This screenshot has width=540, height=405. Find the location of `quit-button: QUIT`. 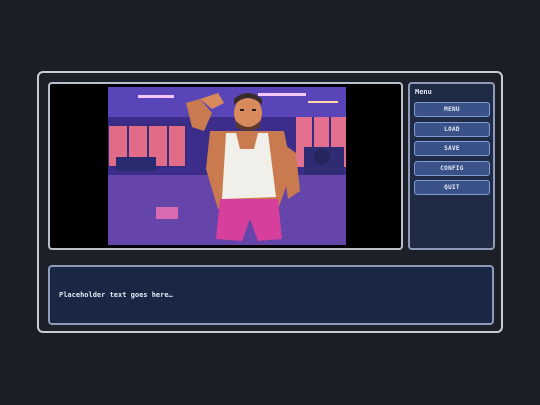

quit-button: QUIT is located at coordinates (452, 187).